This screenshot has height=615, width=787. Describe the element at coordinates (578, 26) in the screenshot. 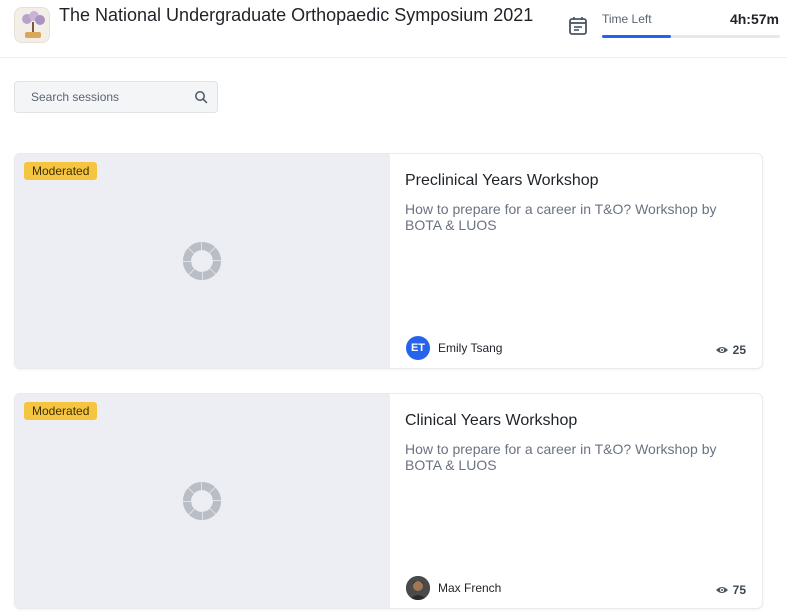

I see `calendar-icon` at that location.